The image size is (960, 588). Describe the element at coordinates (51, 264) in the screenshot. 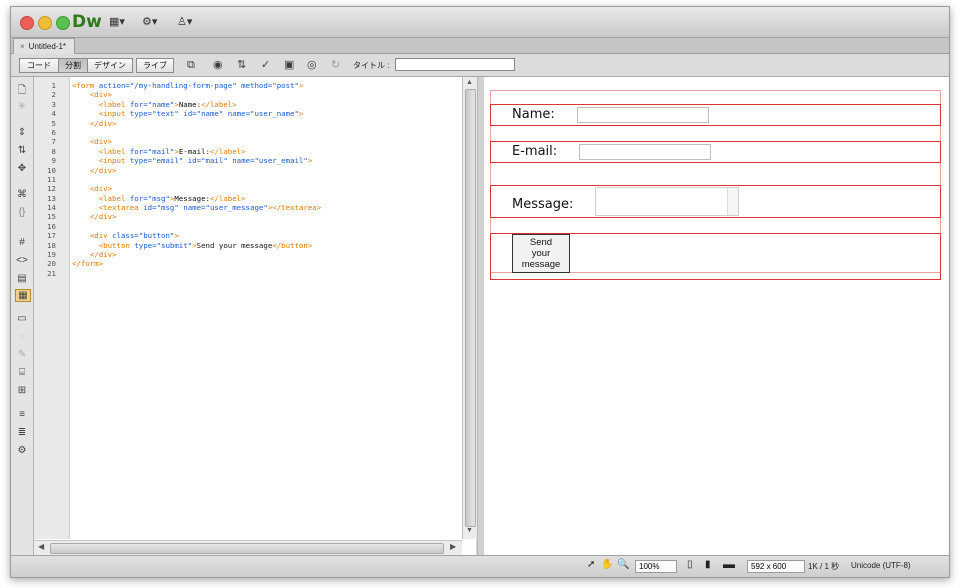

I see `line-number: 20` at that location.